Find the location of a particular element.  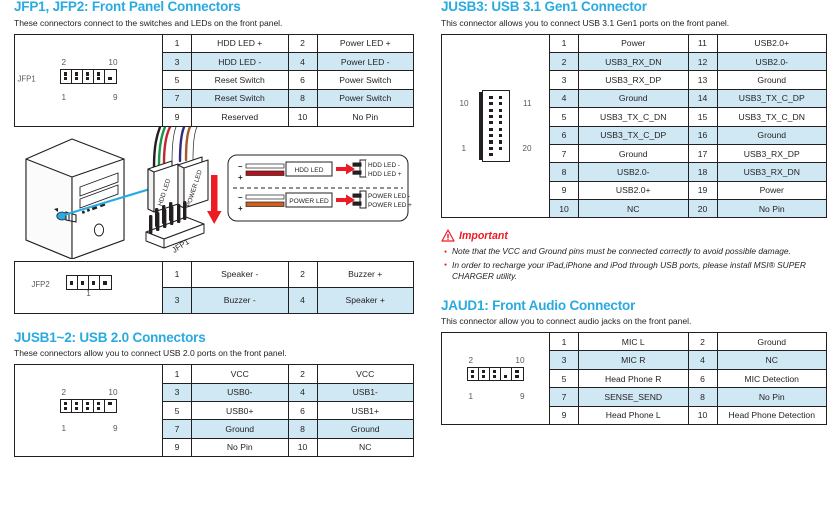

jusb3-section-title: JUSB3: USB 3.1 Gen1 Connector is located at coordinates (544, 7).